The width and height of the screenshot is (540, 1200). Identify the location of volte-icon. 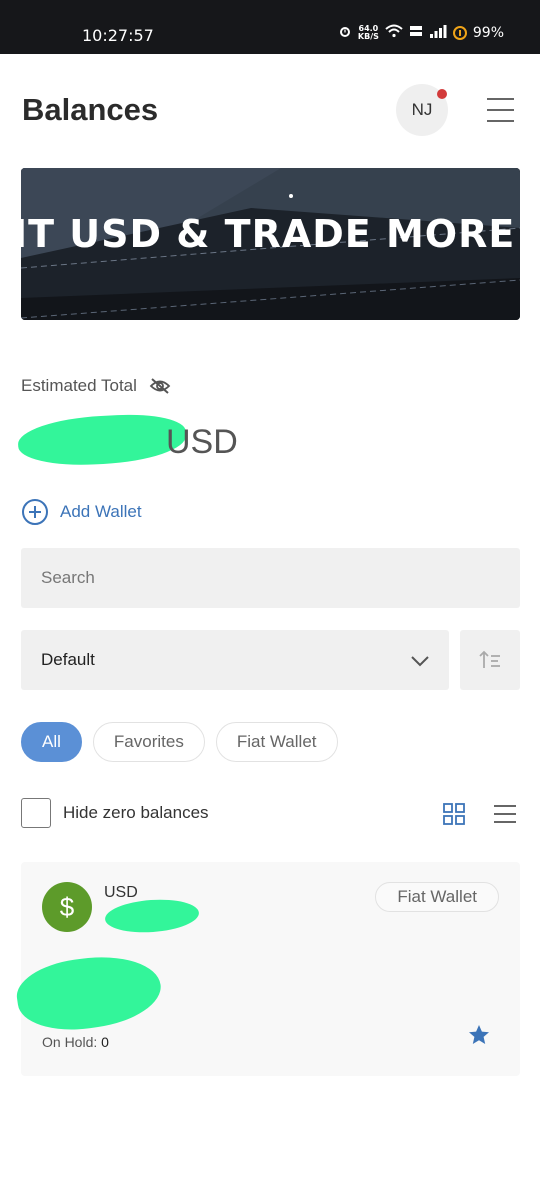
(416, 33).